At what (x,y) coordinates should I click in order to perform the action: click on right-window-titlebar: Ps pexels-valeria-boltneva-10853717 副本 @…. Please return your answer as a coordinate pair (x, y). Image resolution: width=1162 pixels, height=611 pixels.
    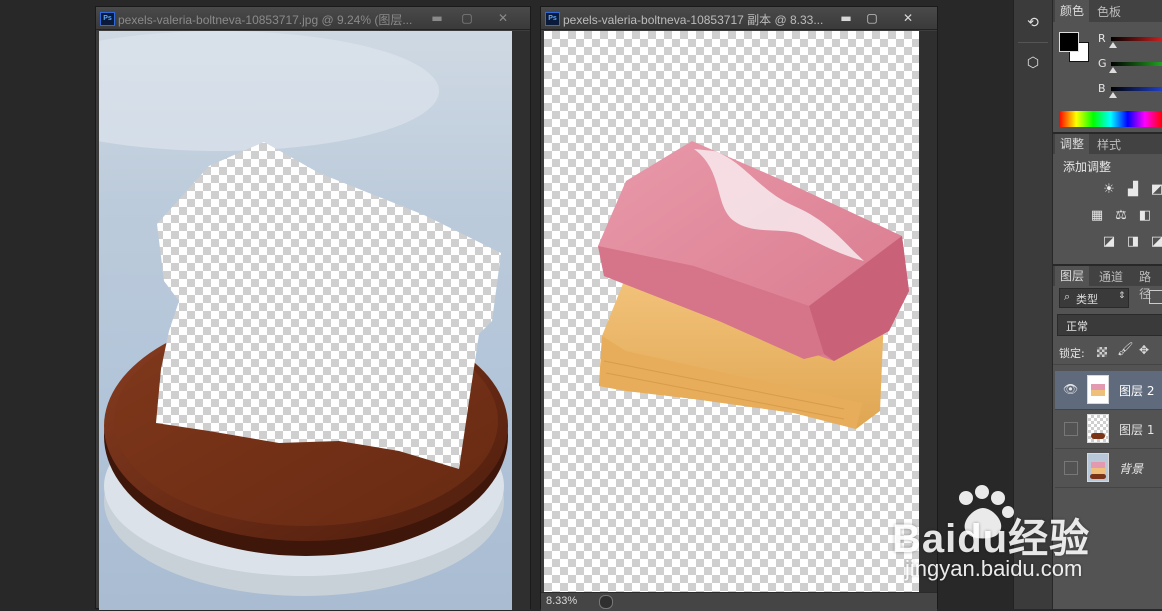
    Looking at the image, I should click on (739, 18).